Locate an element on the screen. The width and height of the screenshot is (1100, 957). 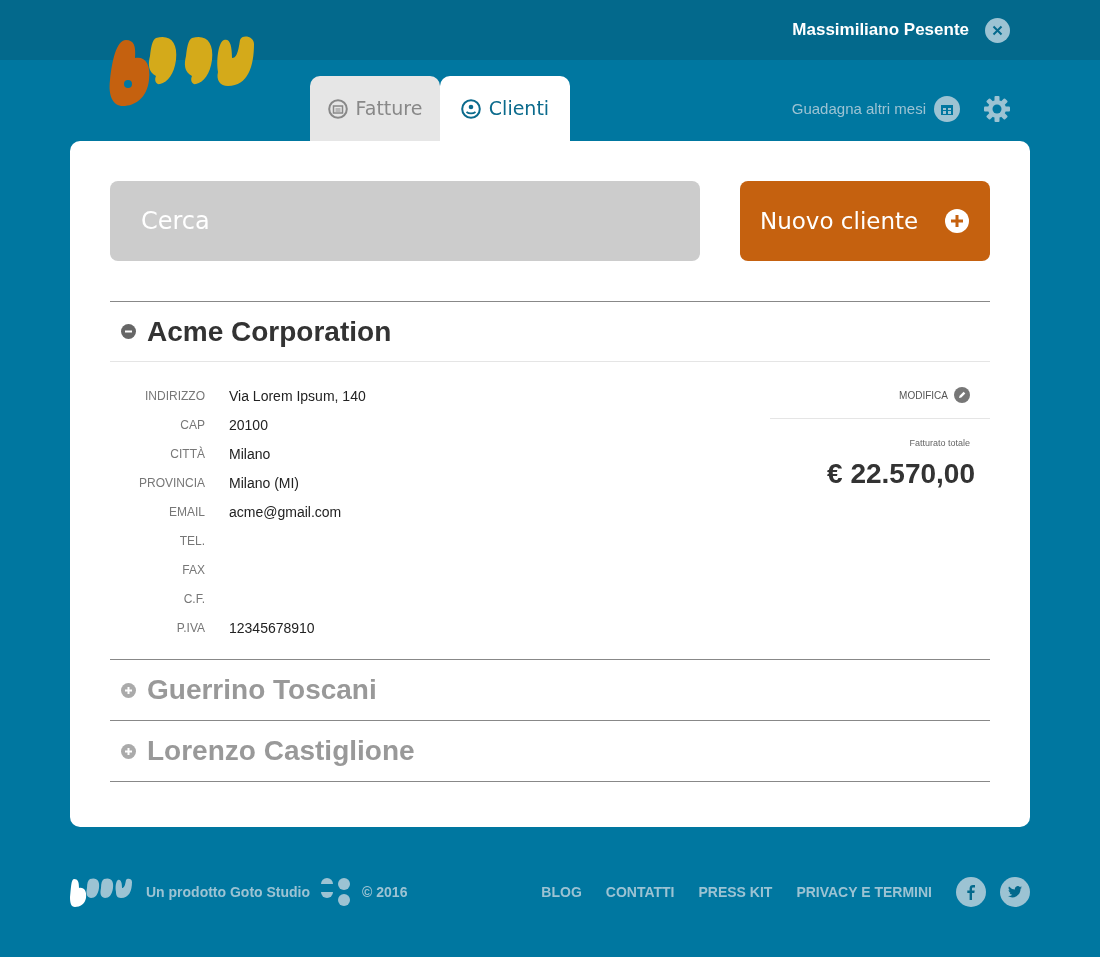
field-label: C.F. is located at coordinates (193, 599).